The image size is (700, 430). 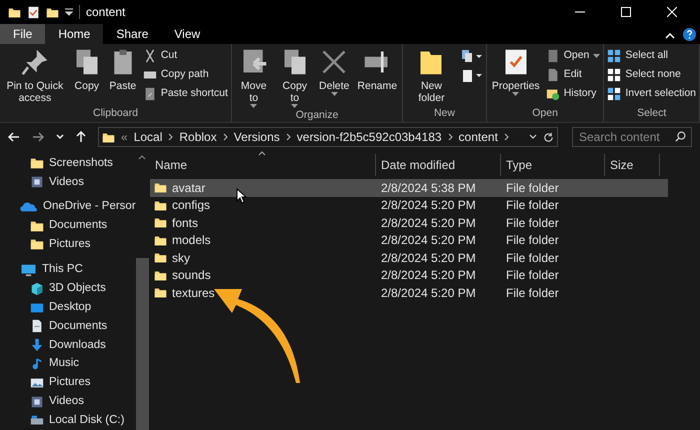 What do you see at coordinates (478, 137) in the screenshot?
I see `breadcrumb: content` at bounding box center [478, 137].